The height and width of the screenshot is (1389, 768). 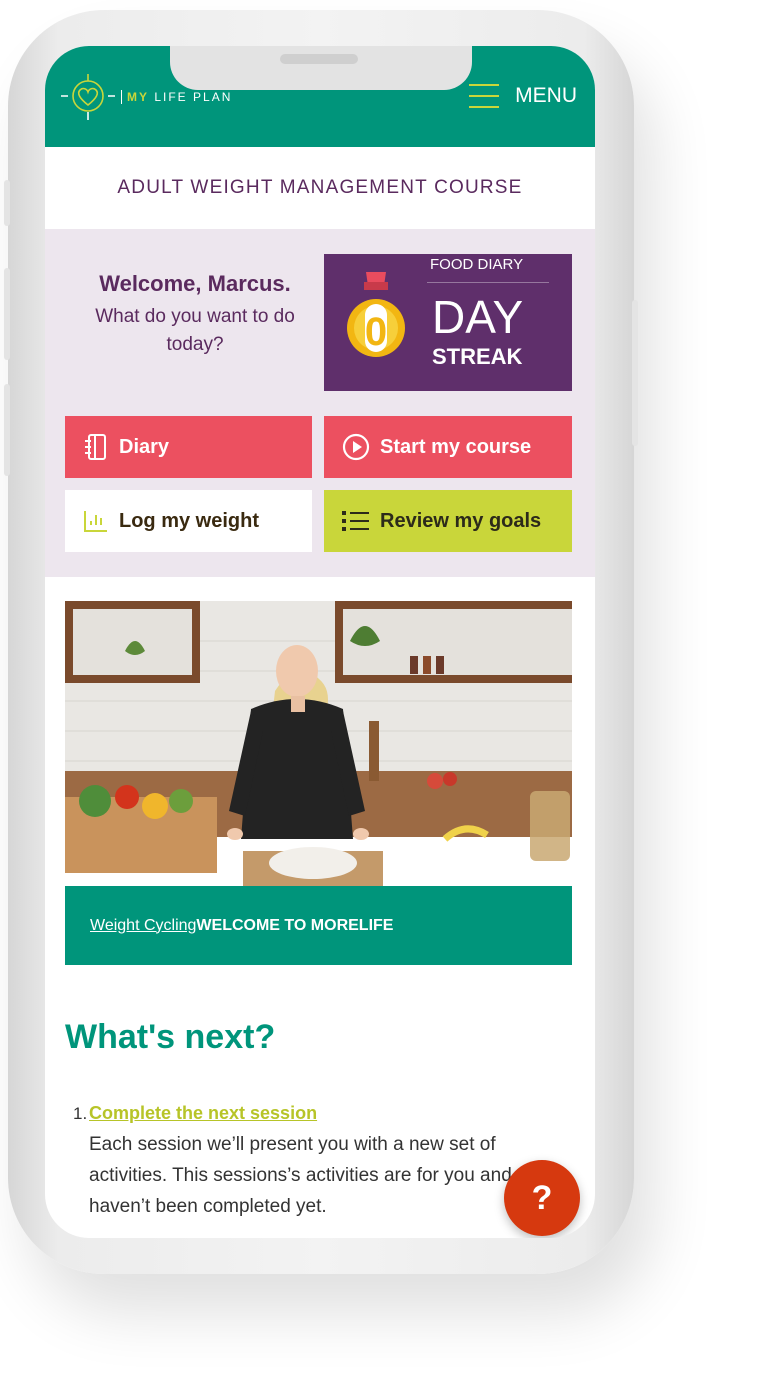 I want to click on phone-notch, so click(x=321, y=68).